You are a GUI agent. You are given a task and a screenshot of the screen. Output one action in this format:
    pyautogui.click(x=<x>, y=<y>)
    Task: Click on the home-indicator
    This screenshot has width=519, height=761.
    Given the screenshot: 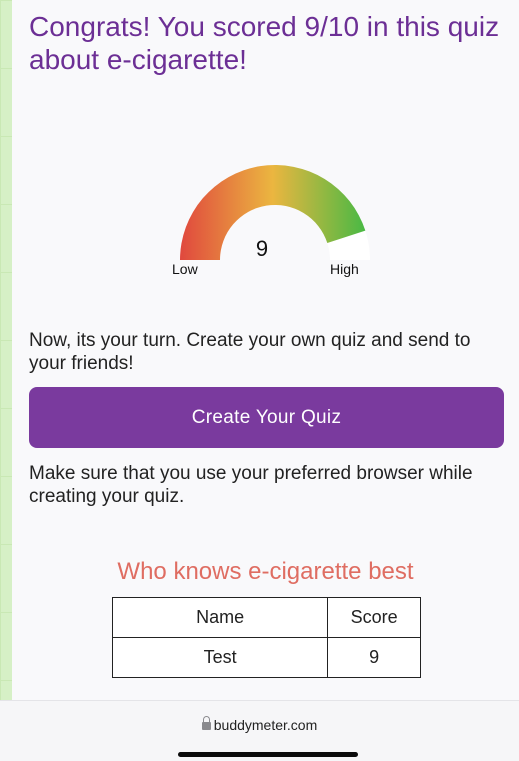 What is the action you would take?
    pyautogui.click(x=268, y=754)
    